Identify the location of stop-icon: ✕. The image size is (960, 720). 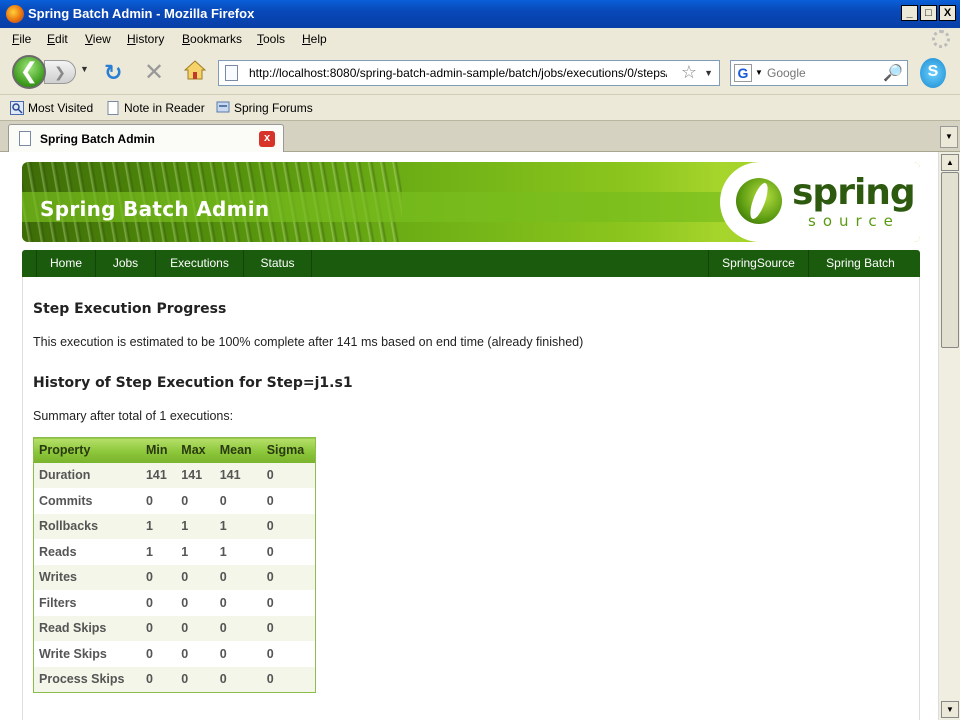
(154, 72).